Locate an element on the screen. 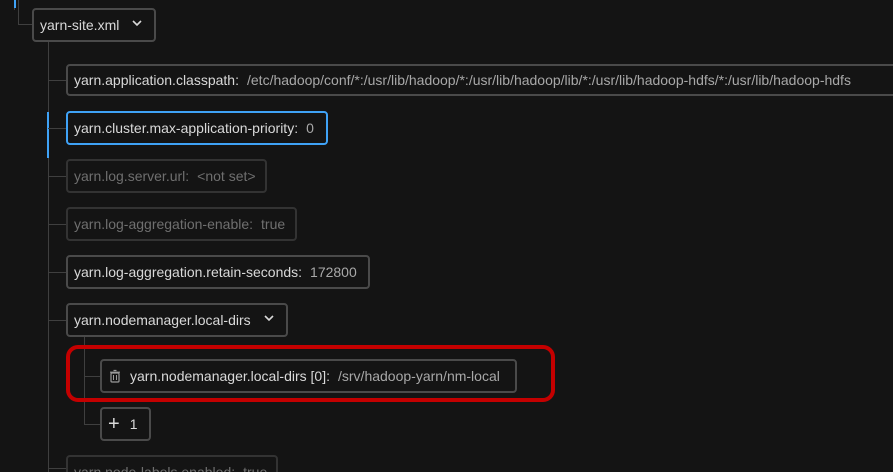 Image resolution: width=893 pixels, height=472 pixels. array-item-key: yarn.nodemanager.local-dirs [0]: is located at coordinates (230, 376).